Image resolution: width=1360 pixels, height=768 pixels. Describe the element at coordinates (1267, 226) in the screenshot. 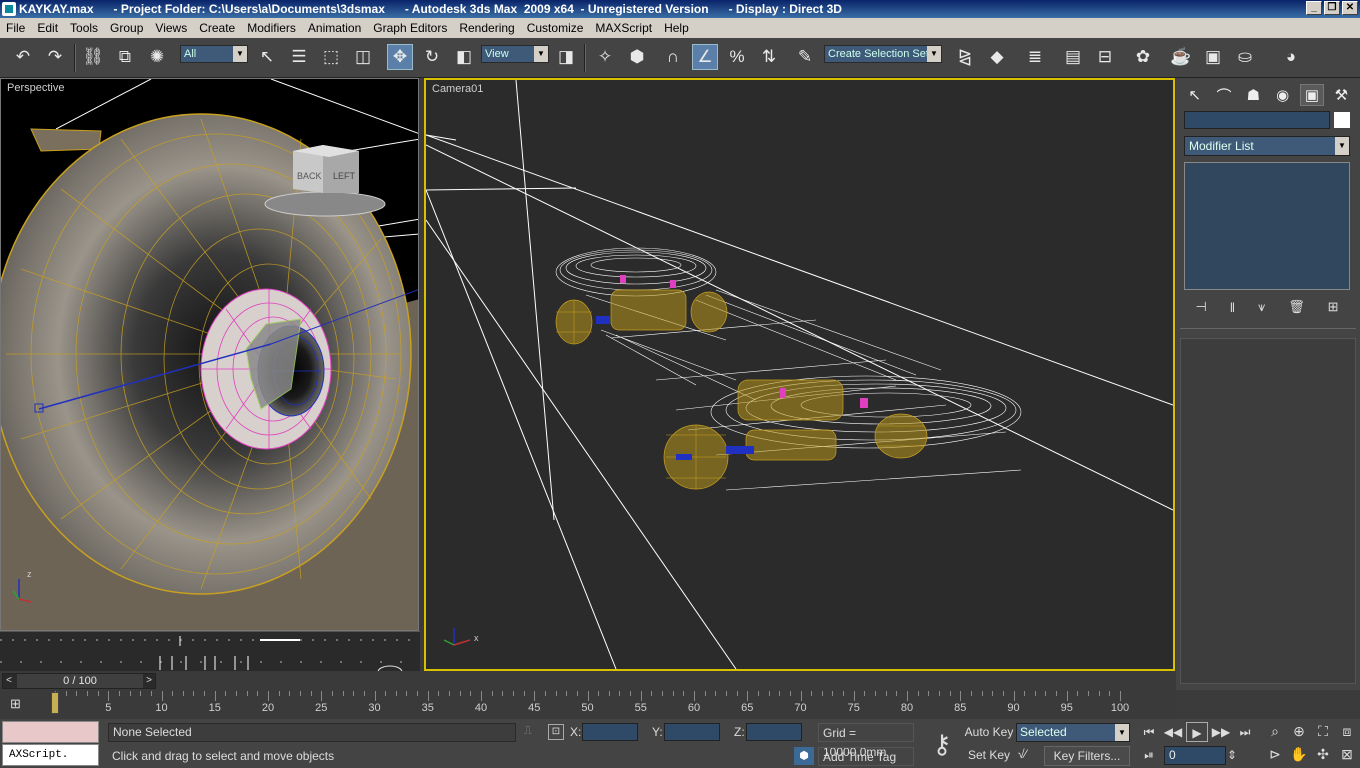

I see `modifier-stack` at that location.